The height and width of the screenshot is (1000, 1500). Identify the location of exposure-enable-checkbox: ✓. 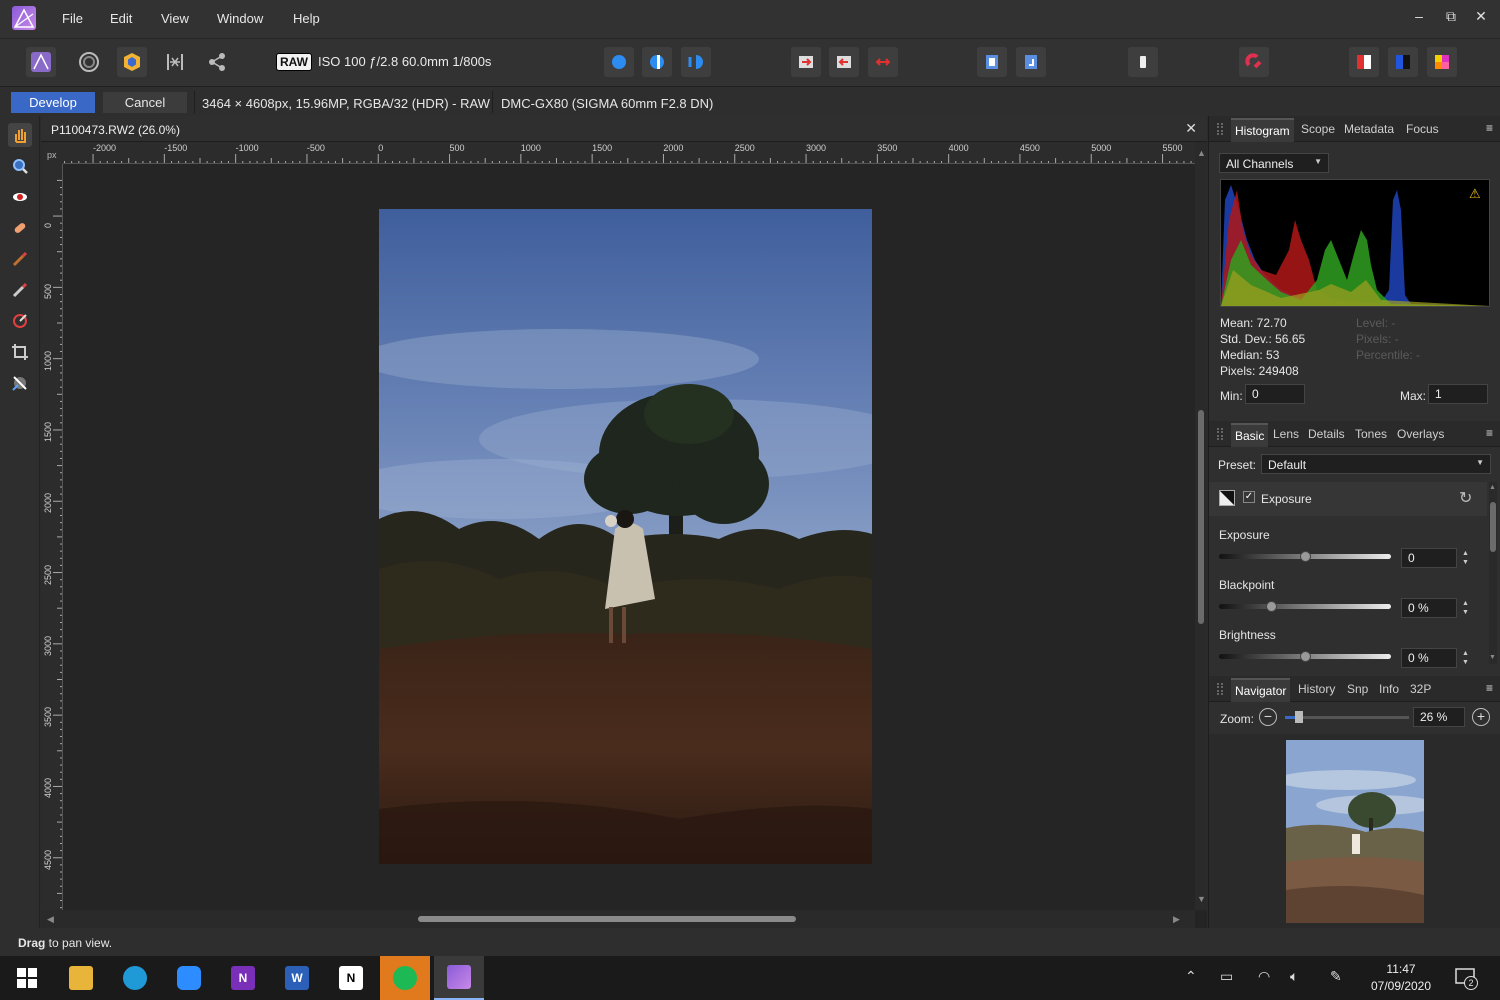
(1249, 497).